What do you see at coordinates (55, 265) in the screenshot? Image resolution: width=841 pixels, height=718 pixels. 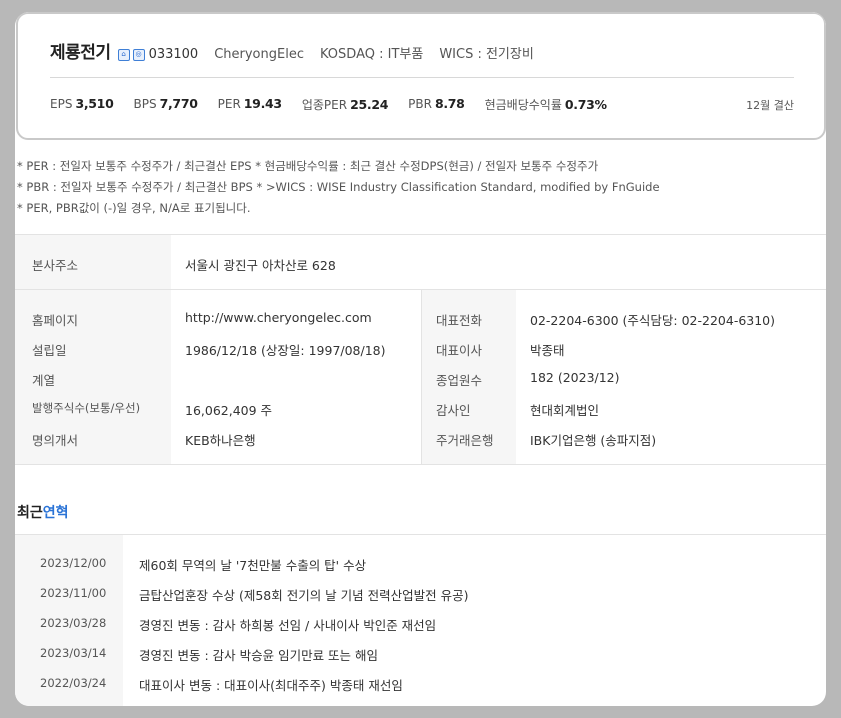 I see `address-label: 본사주소` at bounding box center [55, 265].